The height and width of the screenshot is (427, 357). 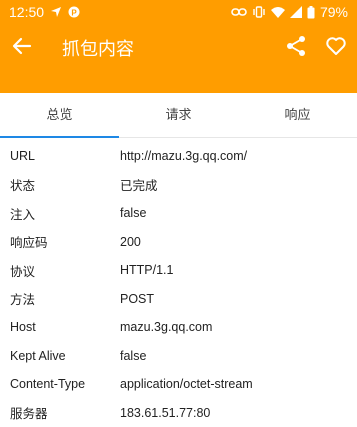 I want to click on back-arrow-icon, so click(x=22, y=46).